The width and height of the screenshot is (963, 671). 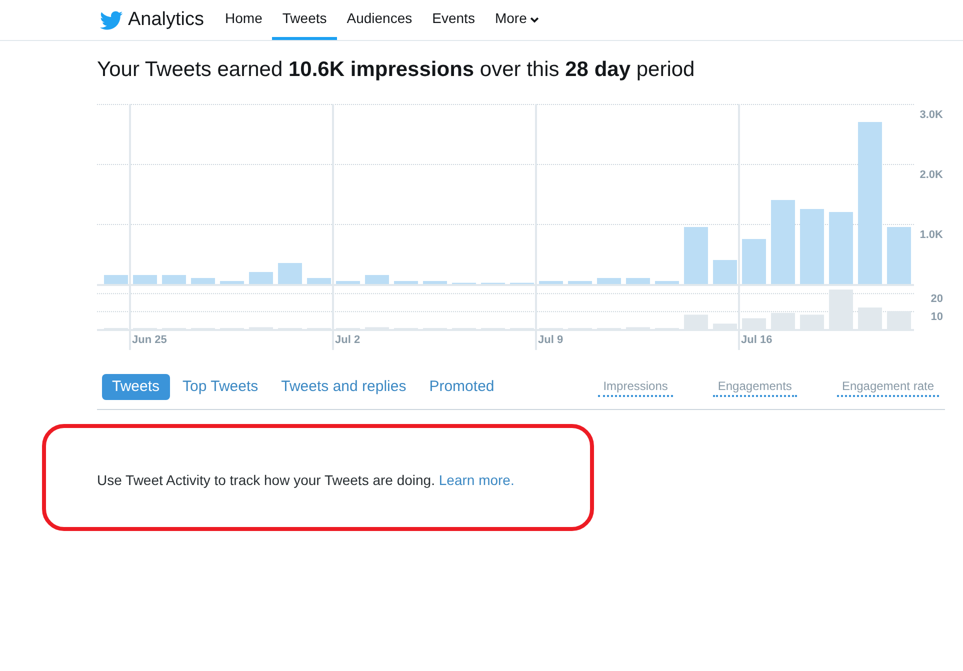 I want to click on tab: Promoted, so click(x=461, y=387).